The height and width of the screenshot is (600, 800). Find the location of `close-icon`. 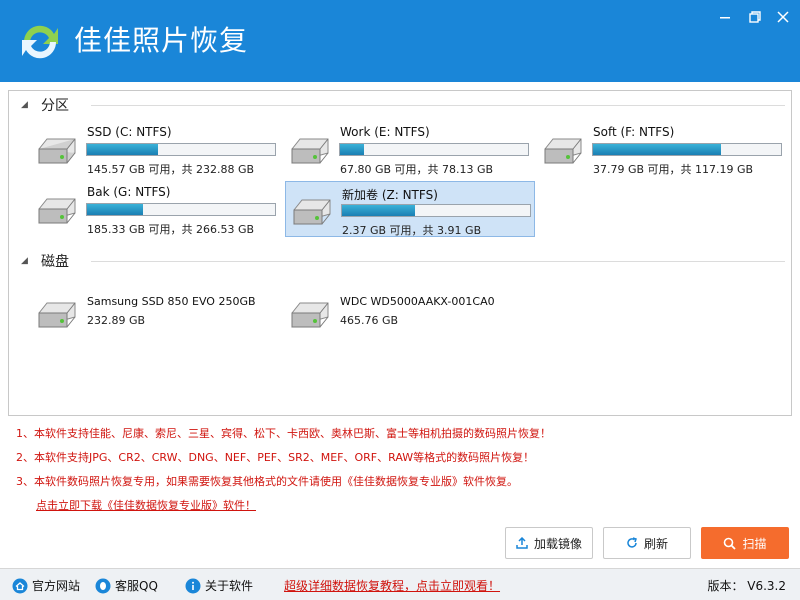

close-icon is located at coordinates (783, 17).